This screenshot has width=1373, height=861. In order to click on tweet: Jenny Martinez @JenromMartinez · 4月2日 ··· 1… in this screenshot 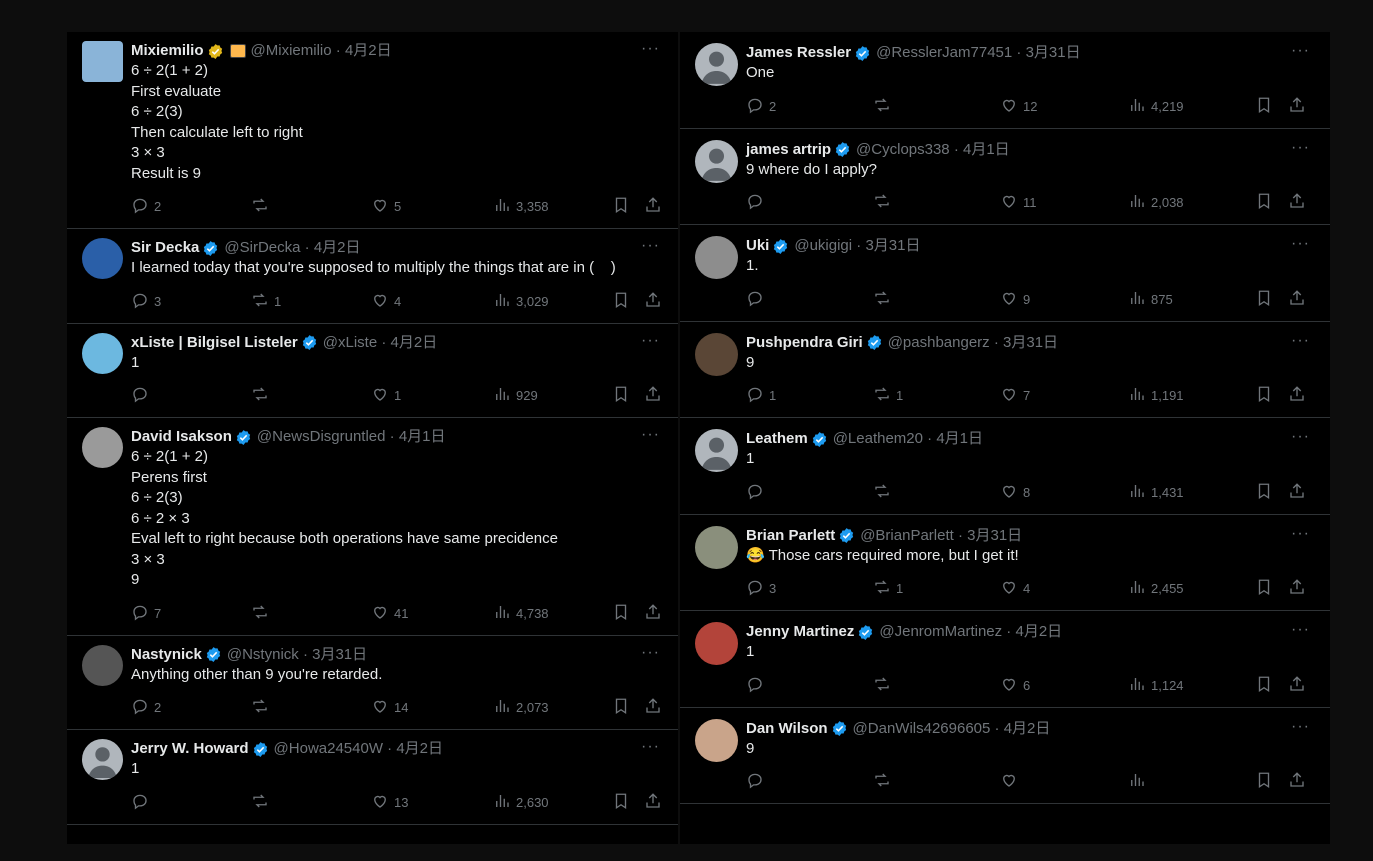, I will do `click(1005, 659)`.